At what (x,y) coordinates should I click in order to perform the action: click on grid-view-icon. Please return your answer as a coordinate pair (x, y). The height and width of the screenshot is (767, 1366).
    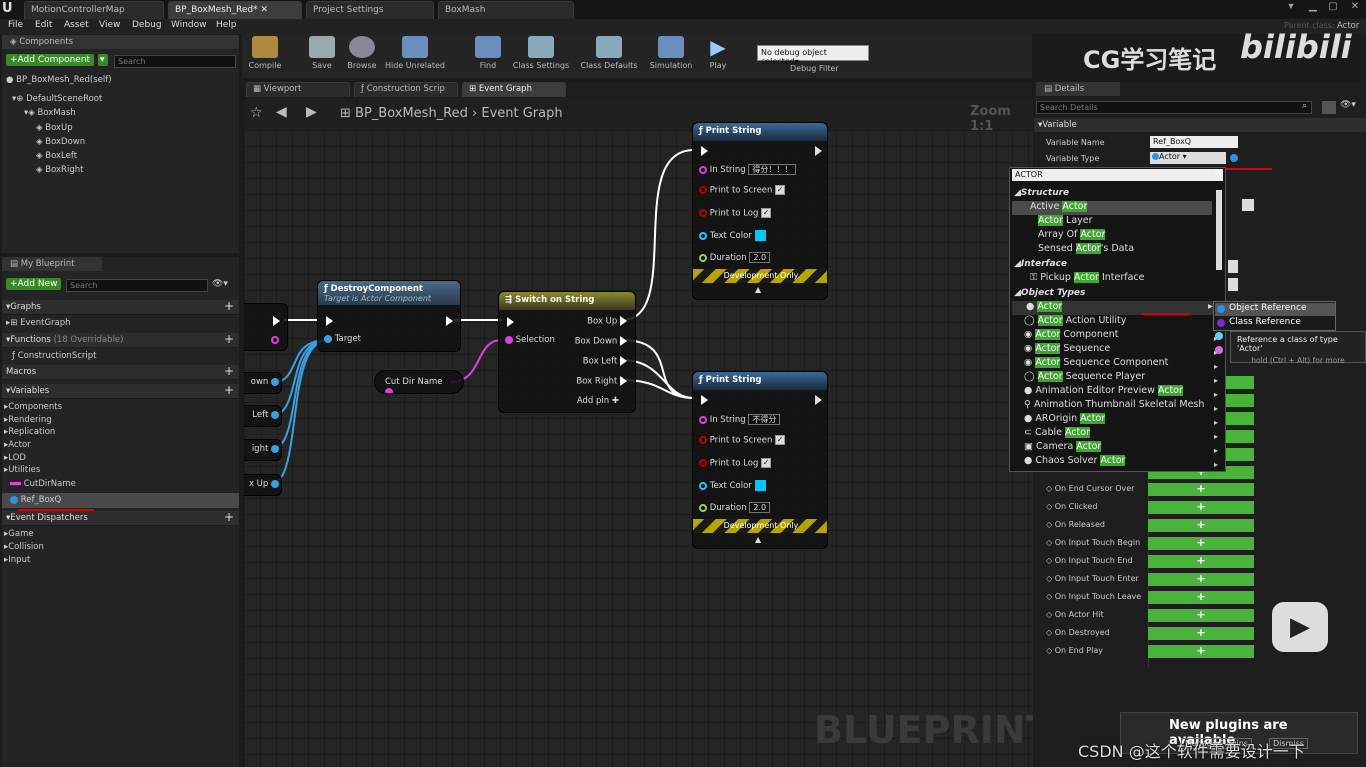
    Looking at the image, I should click on (1329, 107).